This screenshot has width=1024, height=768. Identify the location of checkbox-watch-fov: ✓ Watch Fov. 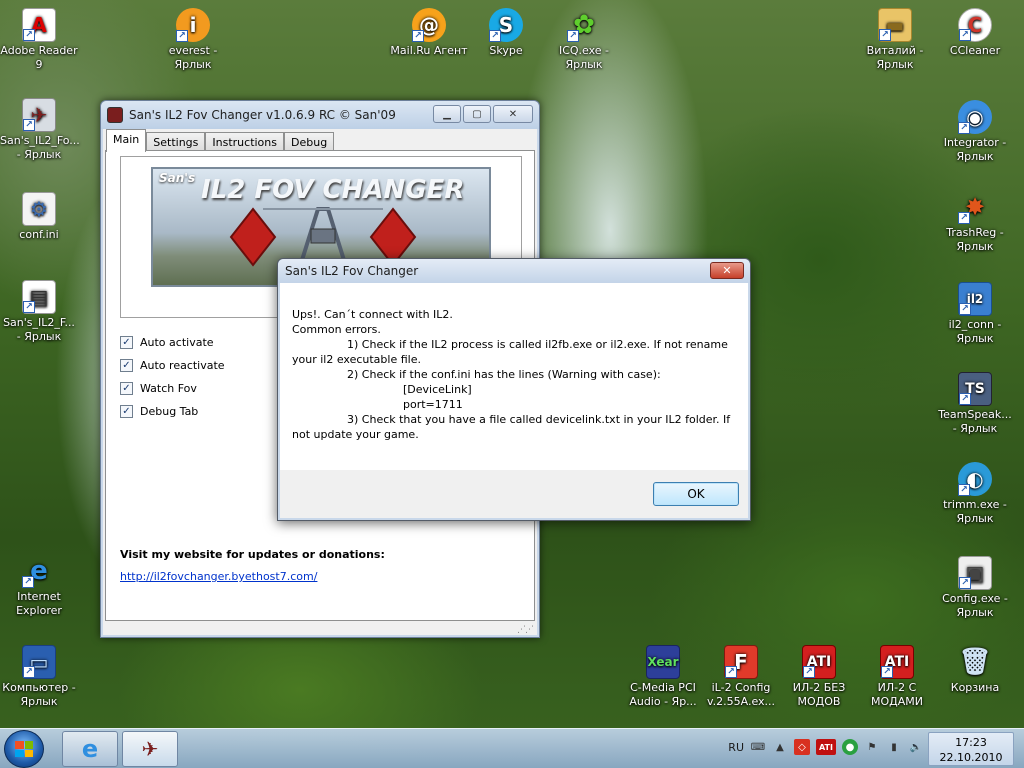
(172, 388).